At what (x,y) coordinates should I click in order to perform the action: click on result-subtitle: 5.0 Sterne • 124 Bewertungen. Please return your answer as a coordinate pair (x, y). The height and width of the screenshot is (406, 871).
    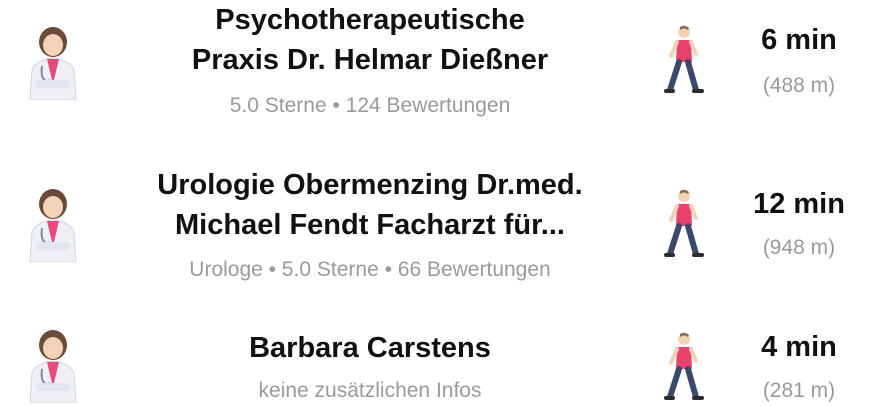
    Looking at the image, I should click on (370, 105).